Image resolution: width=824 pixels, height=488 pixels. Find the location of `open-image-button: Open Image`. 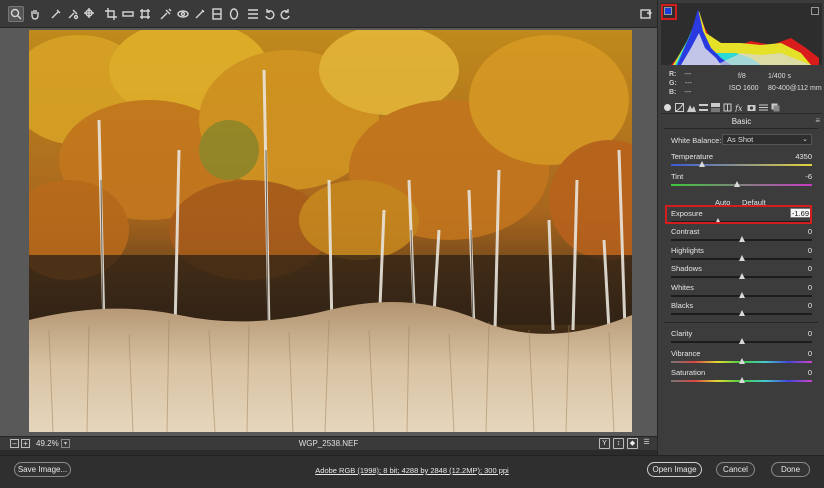

open-image-button: Open Image is located at coordinates (674, 469).